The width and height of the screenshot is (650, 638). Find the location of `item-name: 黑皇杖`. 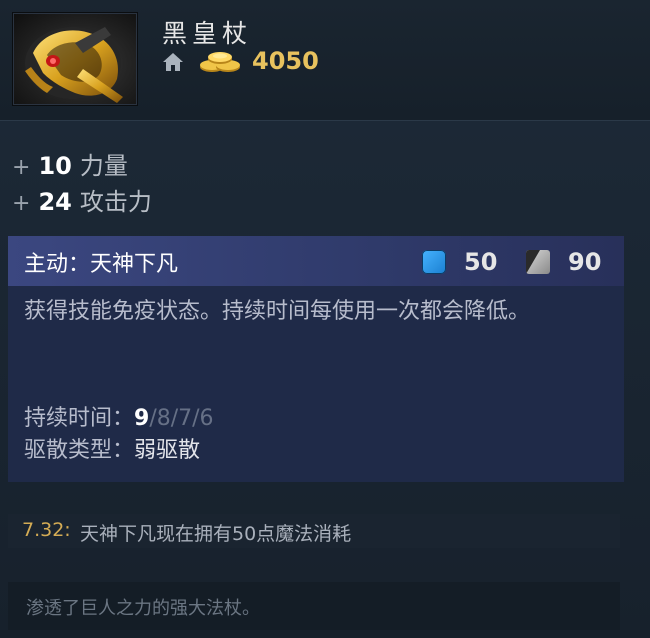

item-name: 黑皇杖 is located at coordinates (207, 33).